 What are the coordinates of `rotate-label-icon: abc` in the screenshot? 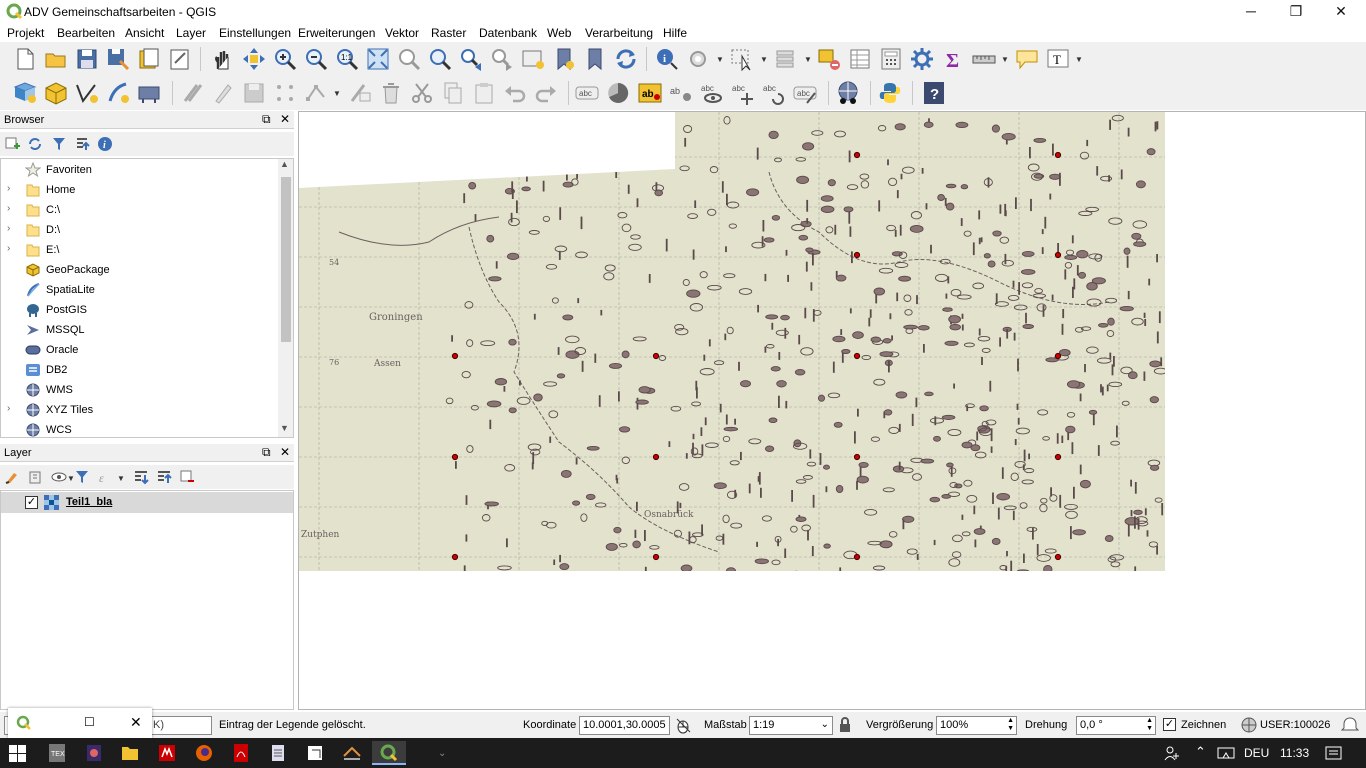 It's located at (774, 93).